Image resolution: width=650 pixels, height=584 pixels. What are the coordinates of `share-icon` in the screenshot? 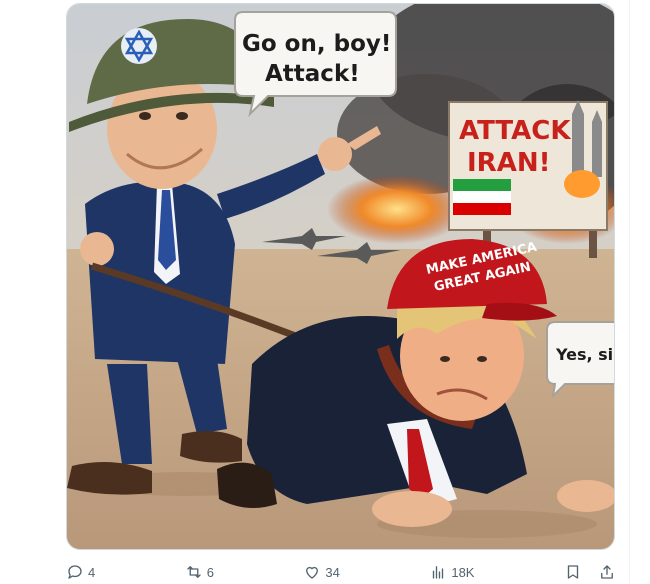 It's located at (607, 572).